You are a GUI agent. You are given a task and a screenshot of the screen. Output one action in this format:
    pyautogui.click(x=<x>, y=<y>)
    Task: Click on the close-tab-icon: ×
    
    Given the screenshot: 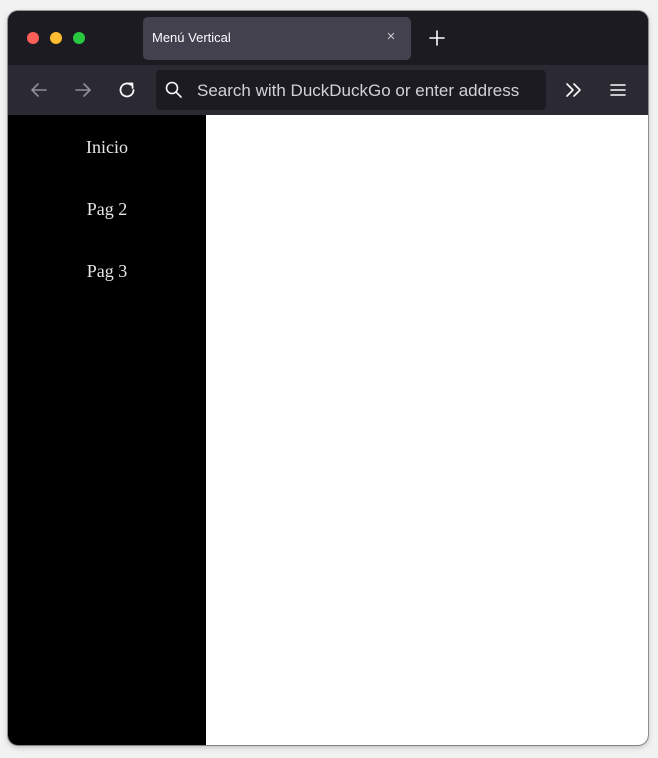 What is the action you would take?
    pyautogui.click(x=391, y=37)
    